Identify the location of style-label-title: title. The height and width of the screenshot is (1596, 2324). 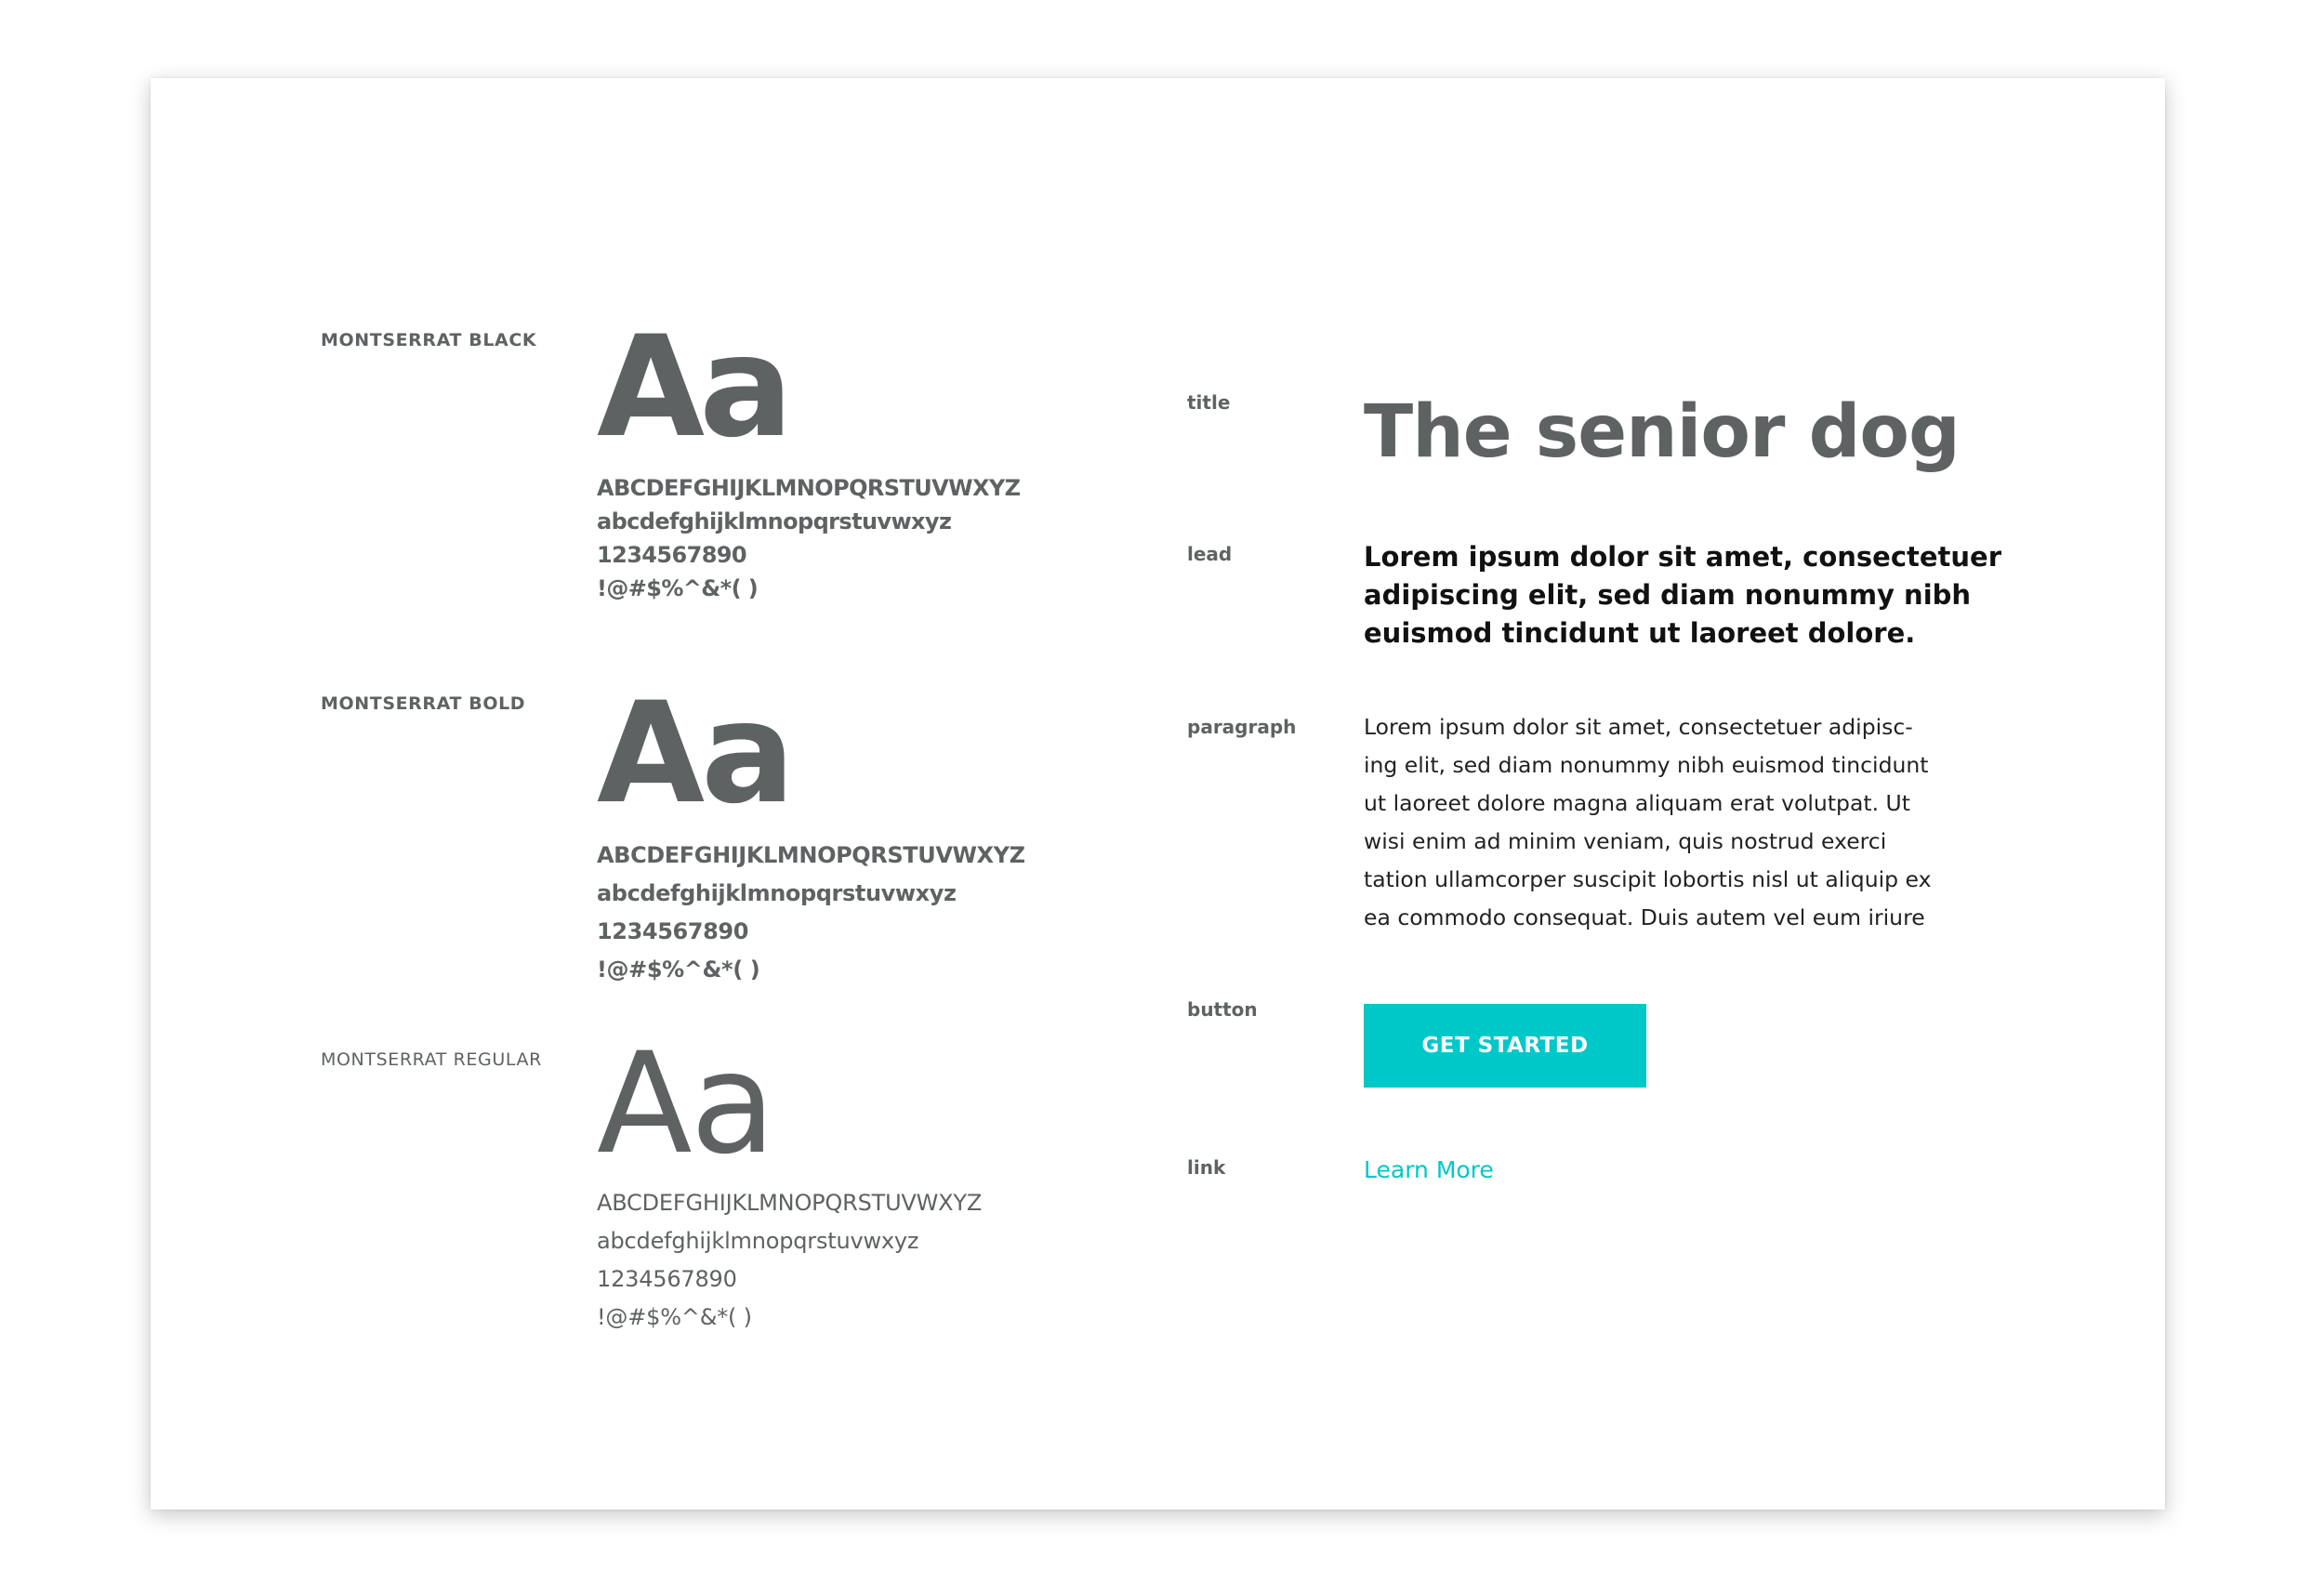
(1209, 403).